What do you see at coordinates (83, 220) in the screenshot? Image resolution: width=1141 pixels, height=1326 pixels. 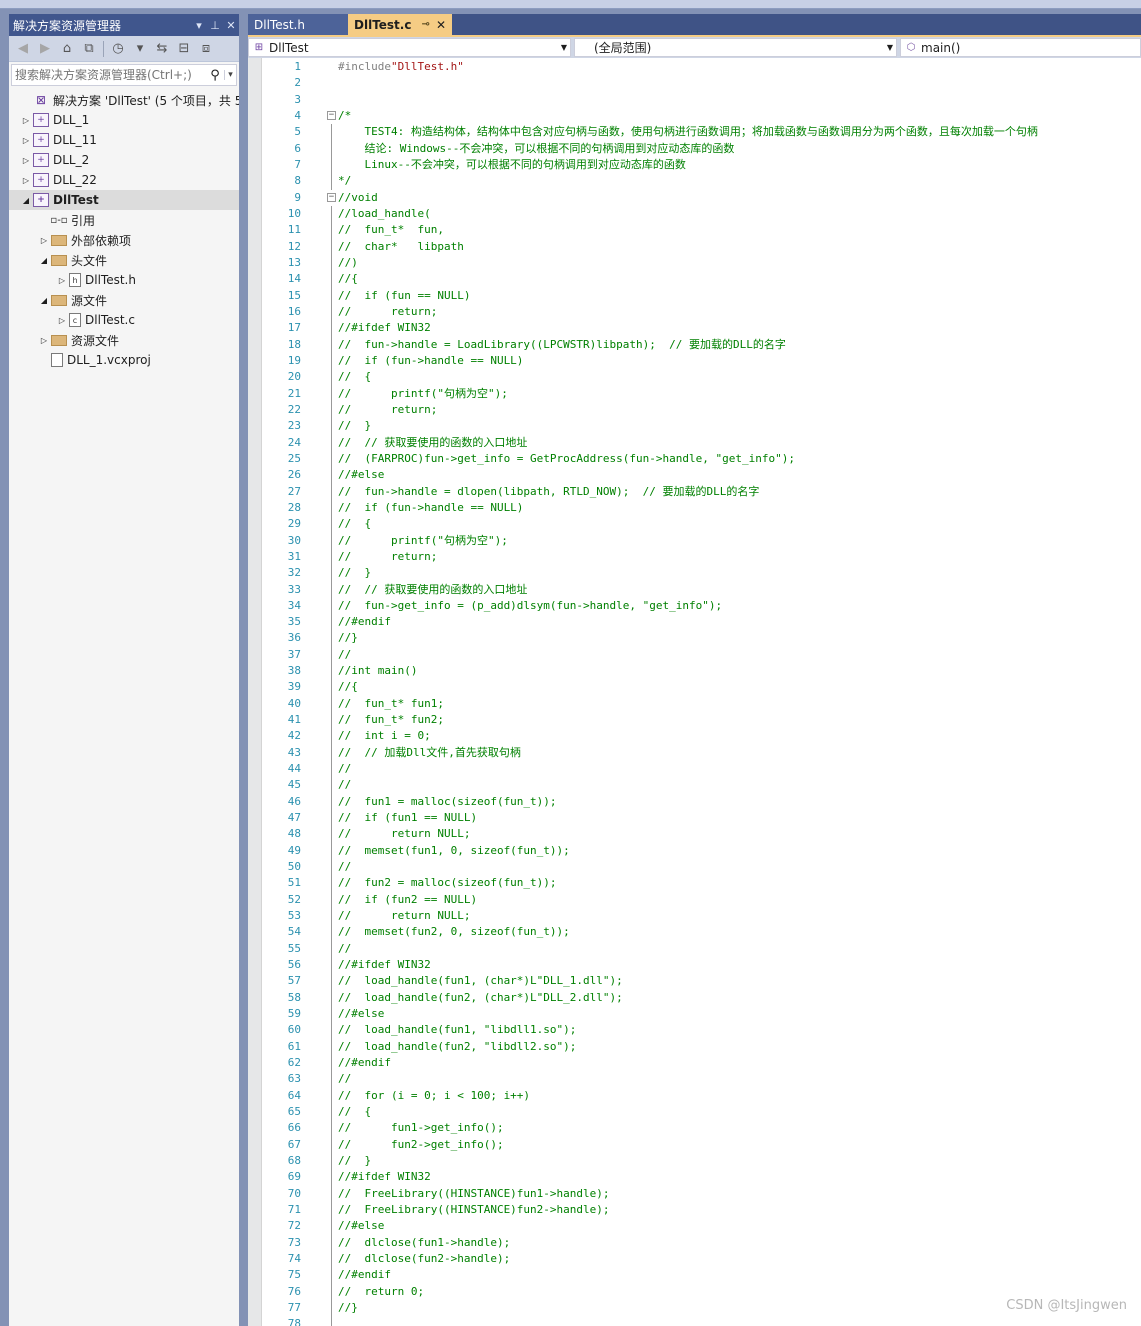 I see `tree-item-label: 引用` at bounding box center [83, 220].